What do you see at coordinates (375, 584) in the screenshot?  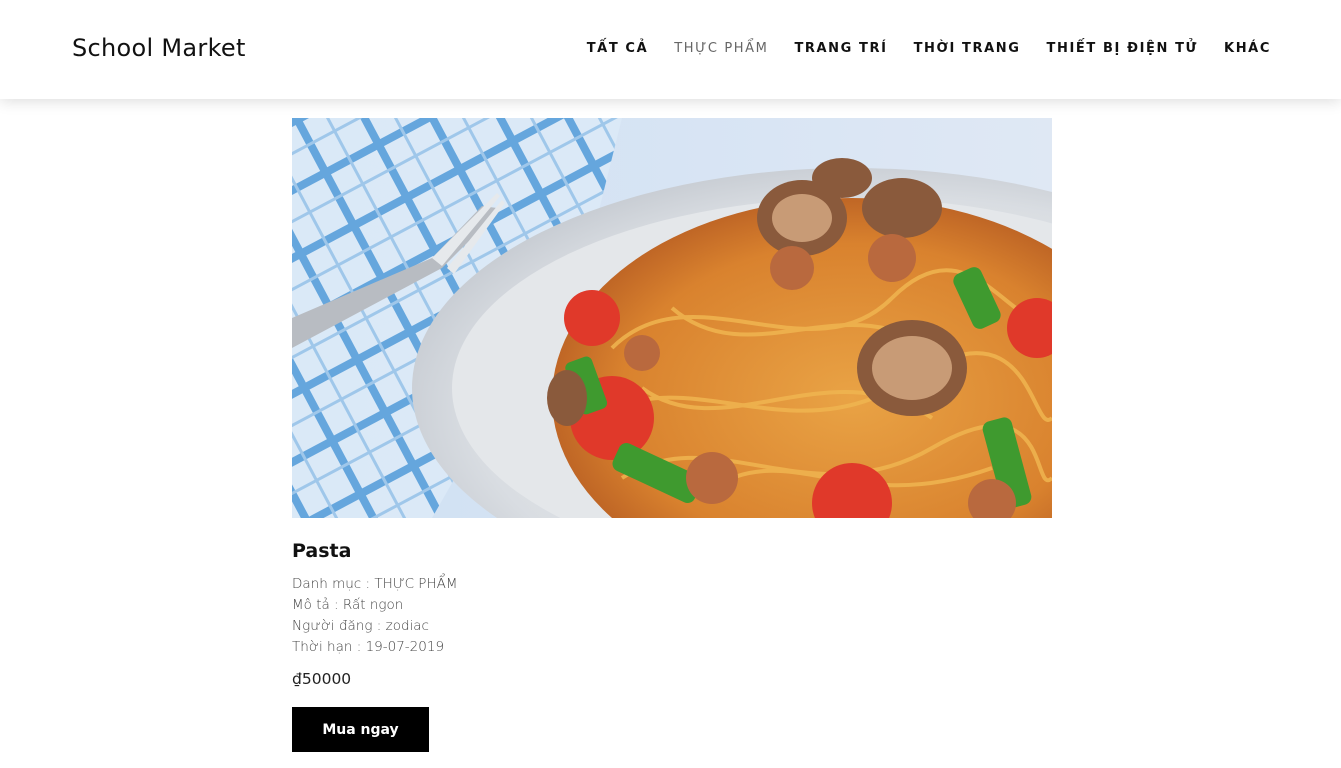 I see `product-category: Danh mục : THỰC PHẨM` at bounding box center [375, 584].